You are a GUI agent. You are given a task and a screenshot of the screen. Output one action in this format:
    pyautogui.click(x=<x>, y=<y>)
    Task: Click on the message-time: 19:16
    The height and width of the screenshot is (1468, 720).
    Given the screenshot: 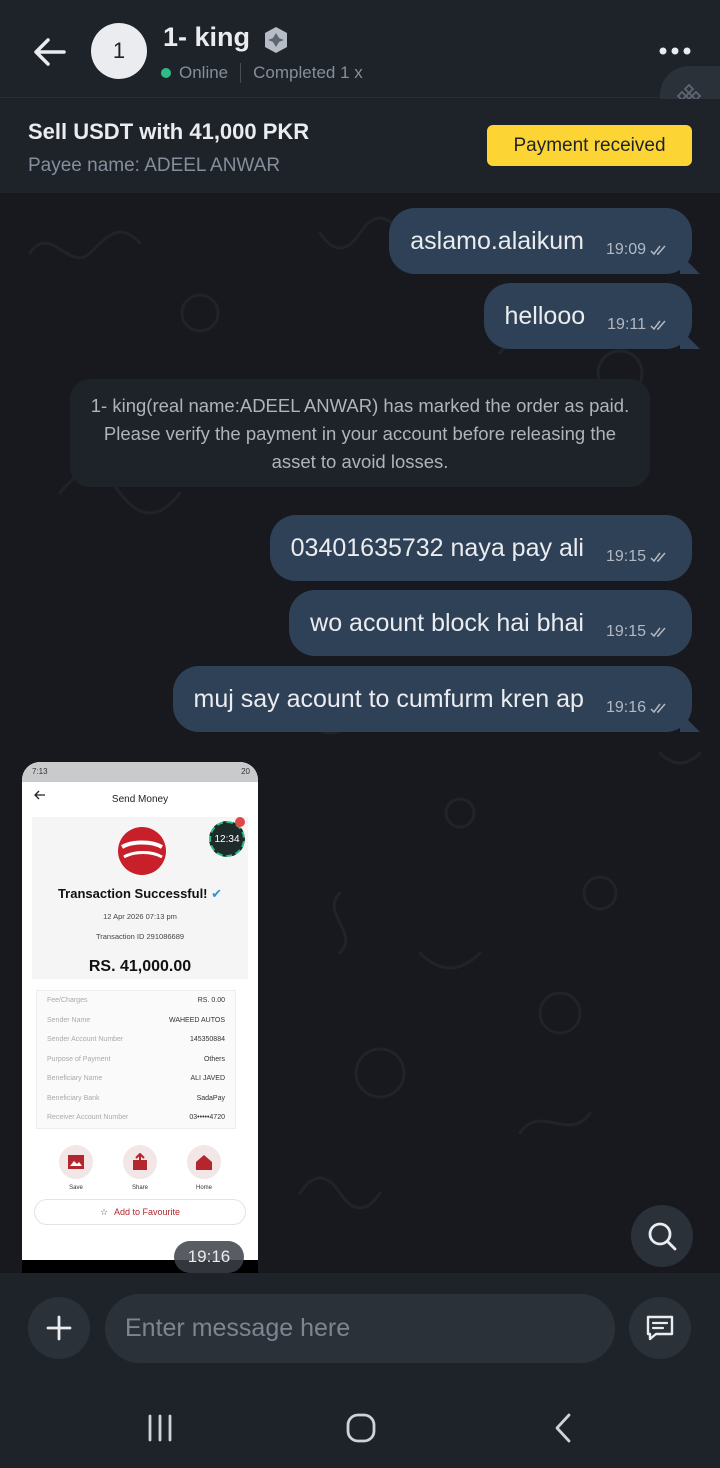 What is the action you would take?
    pyautogui.click(x=625, y=707)
    